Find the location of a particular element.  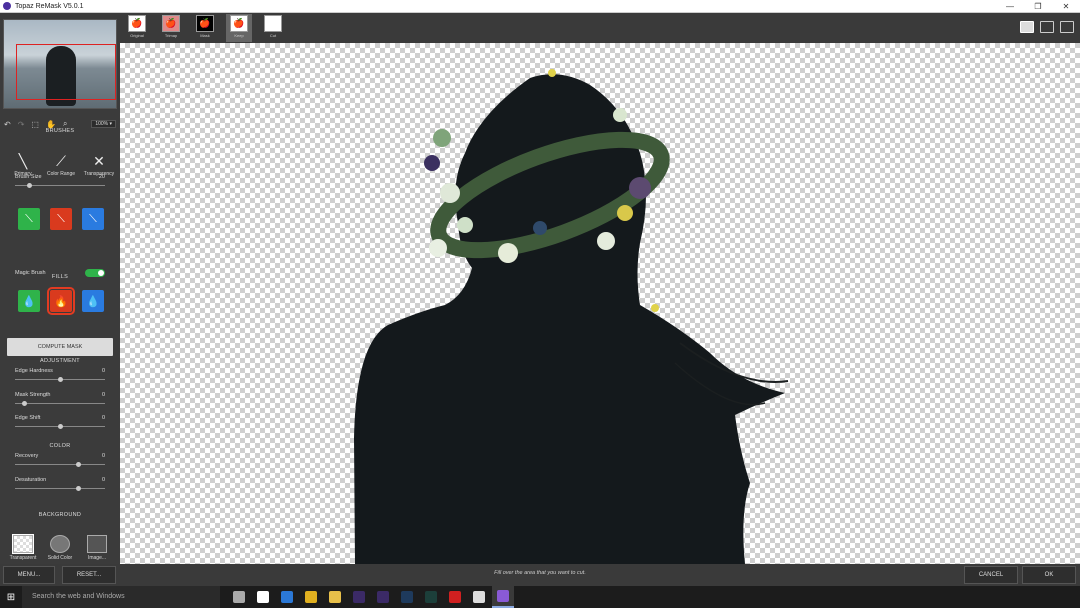

edge-shift-value: 0 is located at coordinates (103, 418).